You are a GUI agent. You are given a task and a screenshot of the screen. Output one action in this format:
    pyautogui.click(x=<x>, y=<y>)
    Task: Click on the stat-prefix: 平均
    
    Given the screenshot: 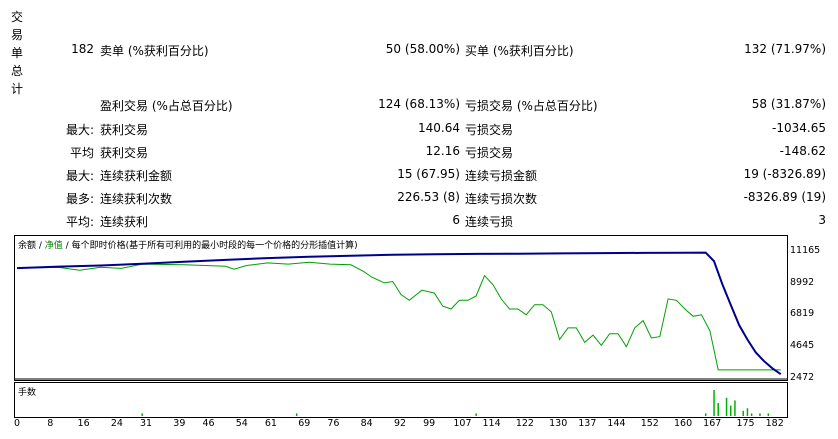 What is the action you would take?
    pyautogui.click(x=81, y=153)
    